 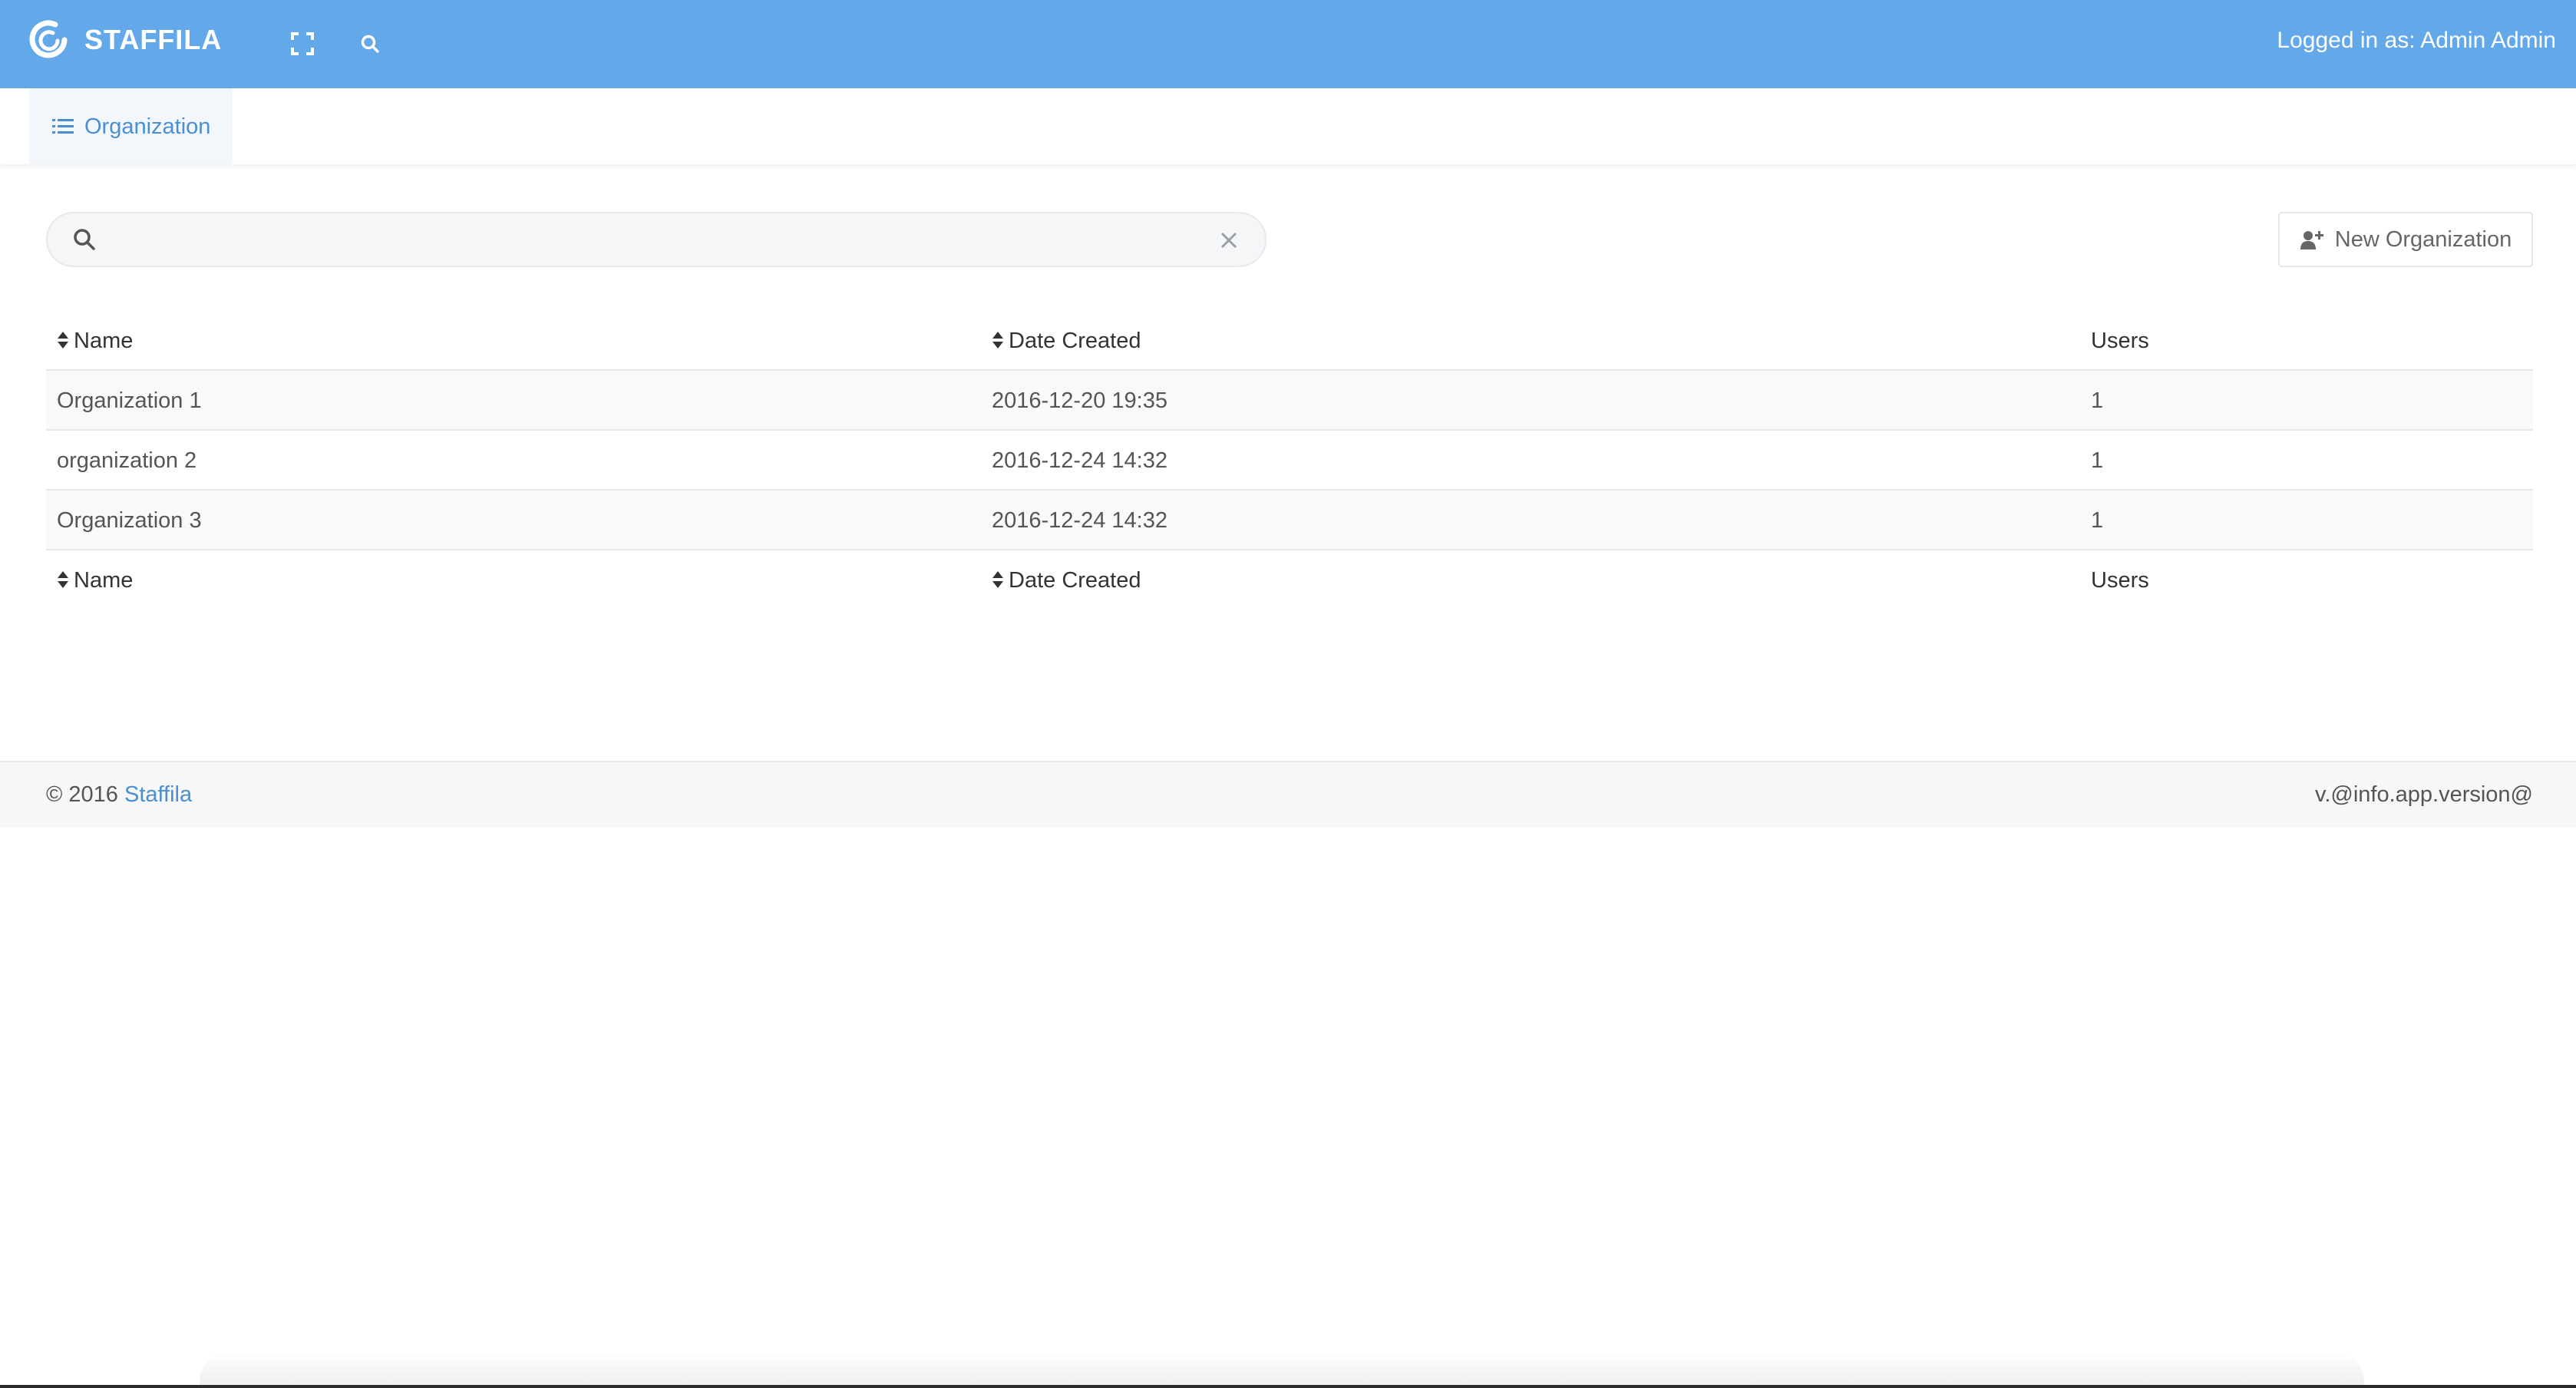 What do you see at coordinates (1075, 341) in the screenshot?
I see `column-header-label: Date Created` at bounding box center [1075, 341].